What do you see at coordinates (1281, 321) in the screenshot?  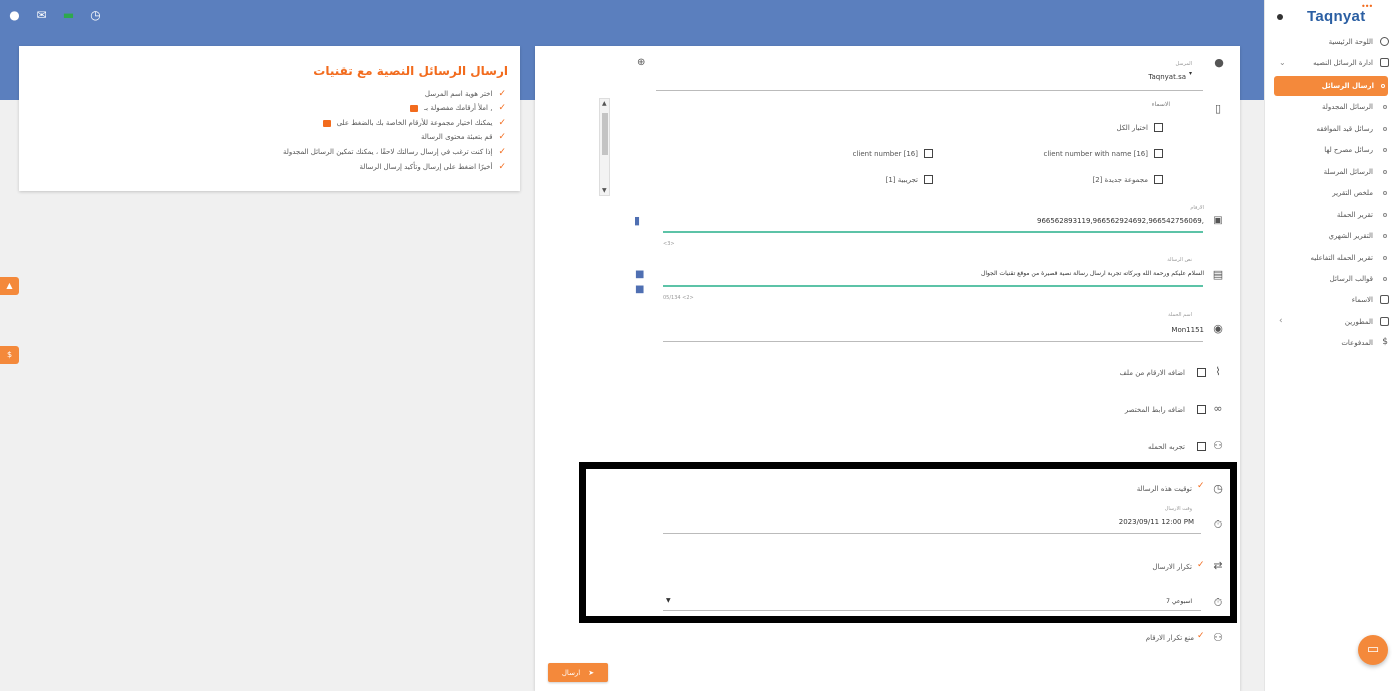 I see `chevron-left-icon: ‹` at bounding box center [1281, 321].